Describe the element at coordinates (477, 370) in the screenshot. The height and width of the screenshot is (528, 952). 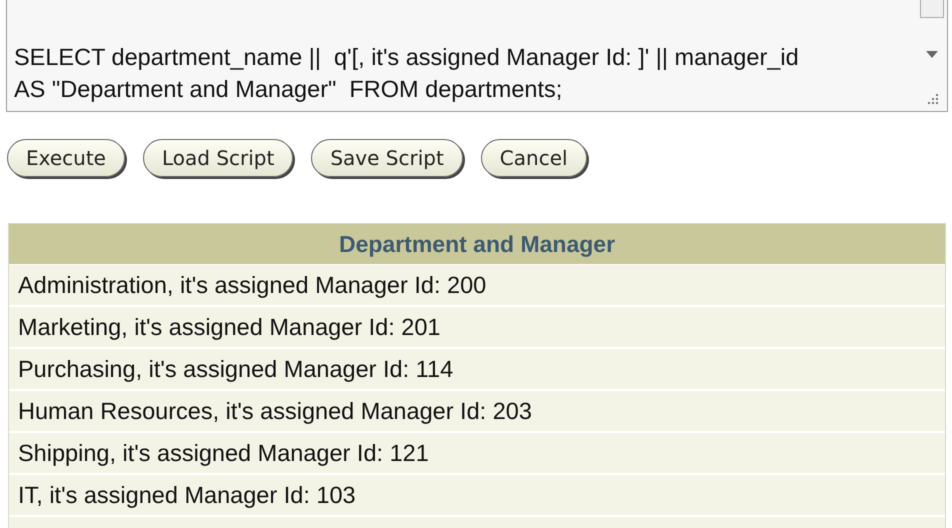
I see `table-cell: Purchasing, it's assigned Manager Id: 114` at that location.